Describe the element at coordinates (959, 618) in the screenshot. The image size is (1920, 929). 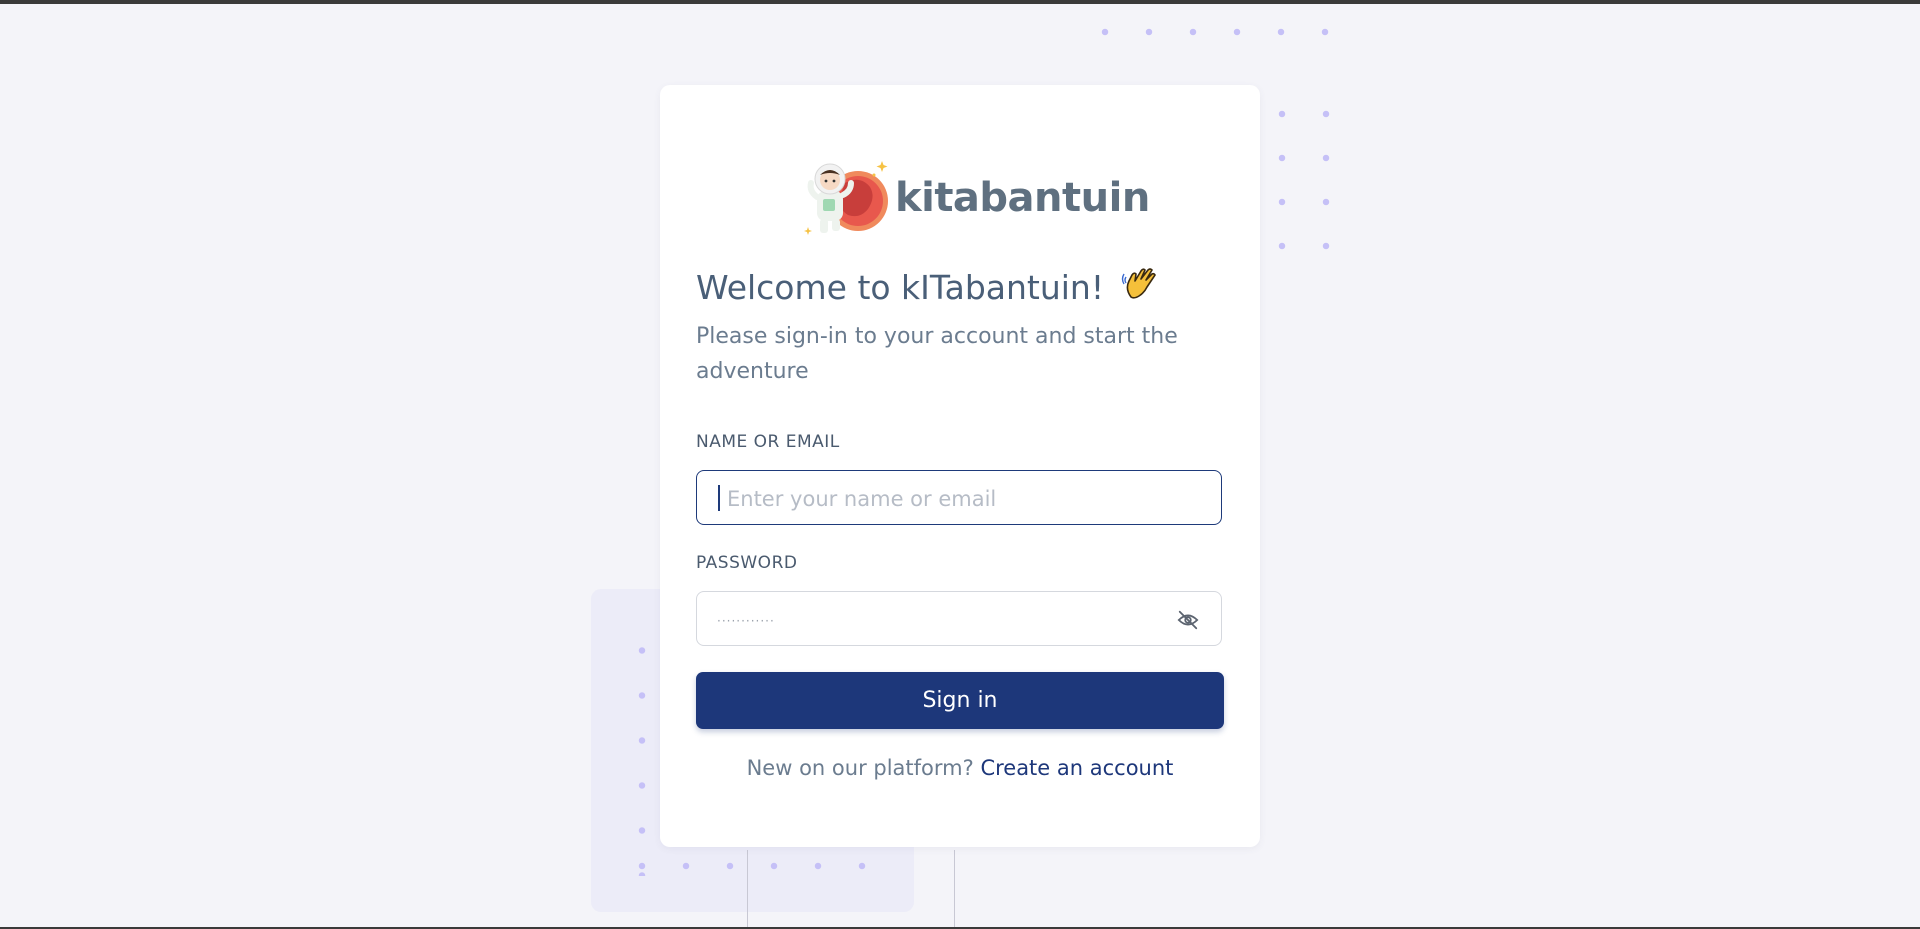
I see `password-field-wrapper: ············` at that location.